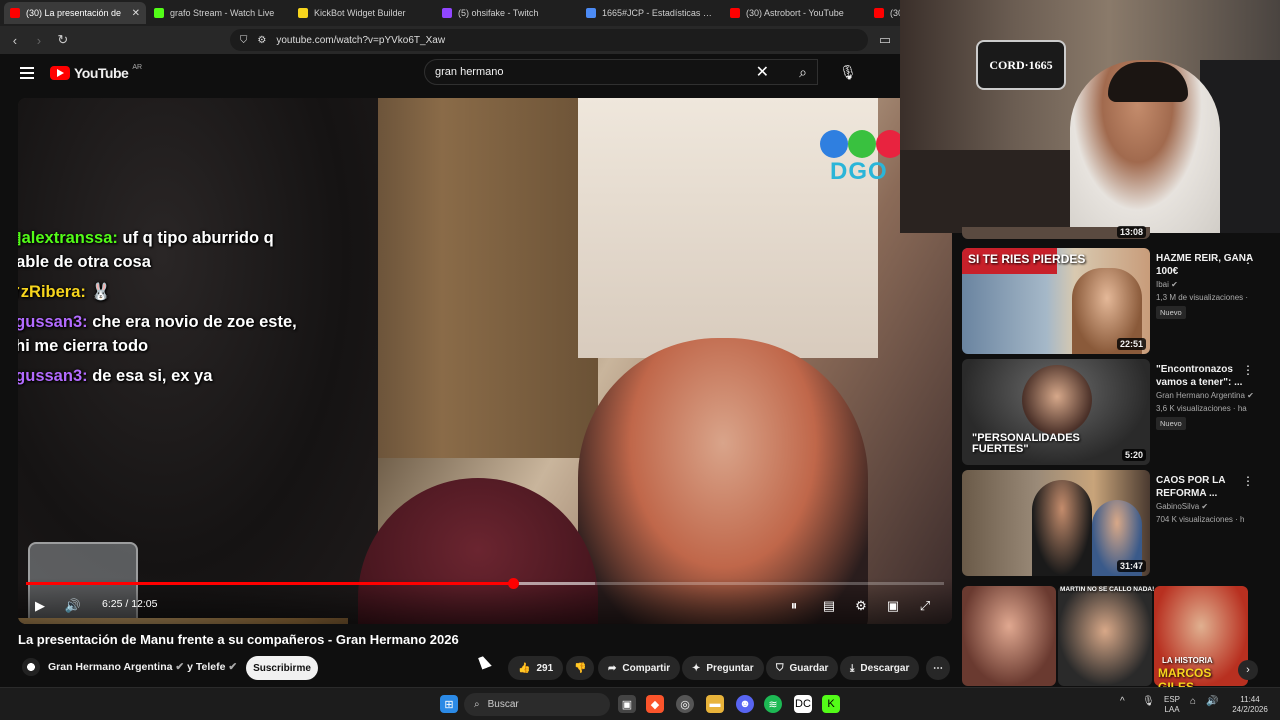 Image resolution: width=1280 pixels, height=720 pixels. I want to click on youtube-logo: YouTube AR, so click(96, 72).